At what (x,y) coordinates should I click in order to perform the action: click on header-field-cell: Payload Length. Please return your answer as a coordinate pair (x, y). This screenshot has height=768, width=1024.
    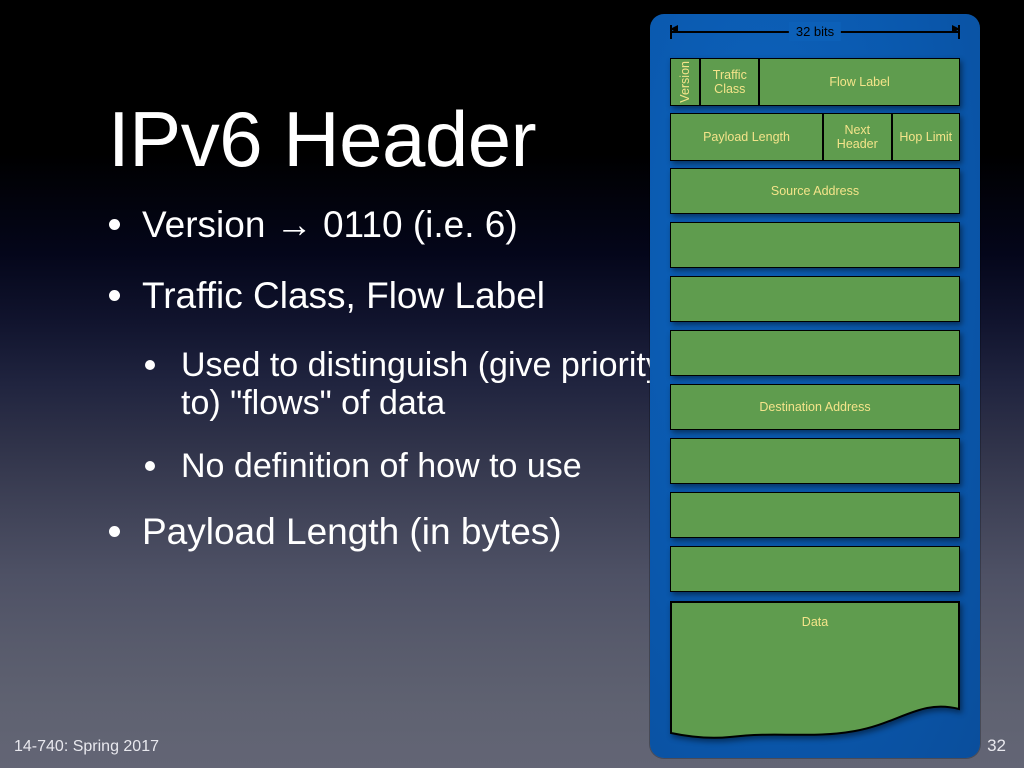
    Looking at the image, I should click on (747, 137).